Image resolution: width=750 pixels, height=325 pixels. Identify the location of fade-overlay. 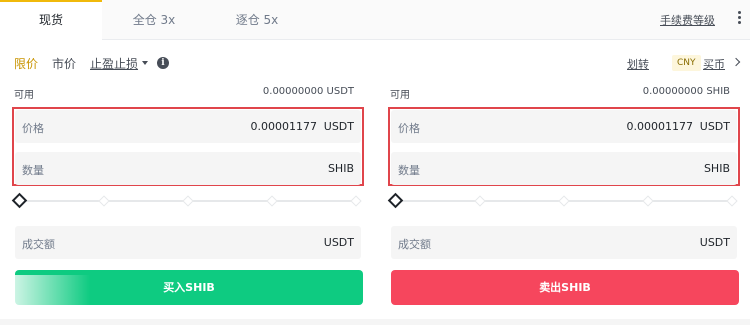
(45, 290).